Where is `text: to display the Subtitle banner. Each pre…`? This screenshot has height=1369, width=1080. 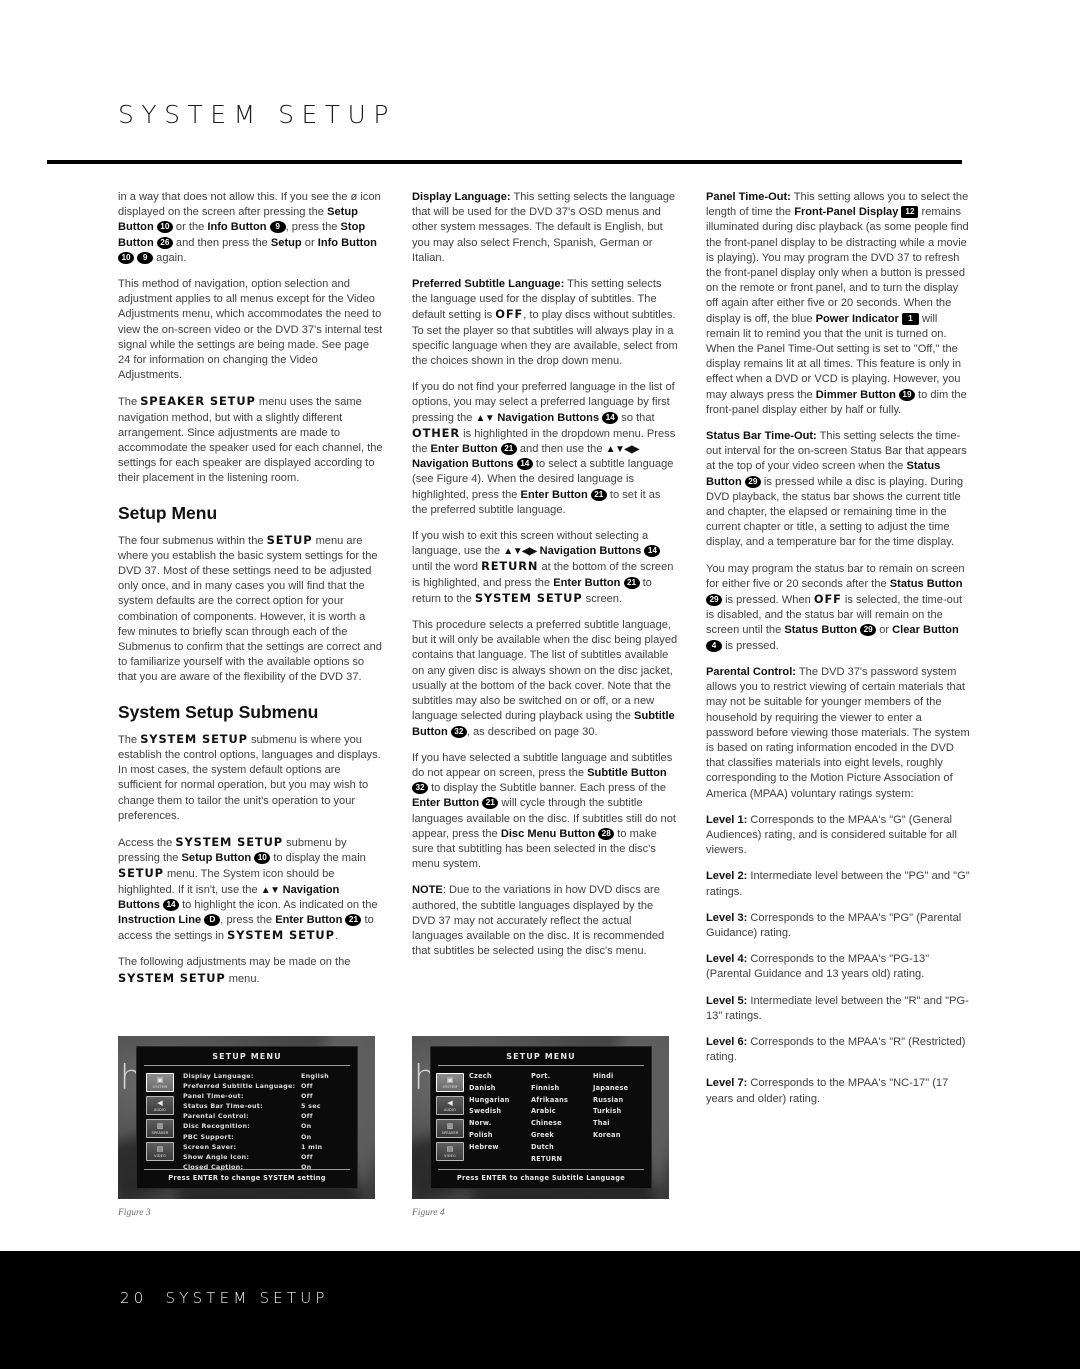
text: to display the Subtitle banner. Each pre… is located at coordinates (547, 788).